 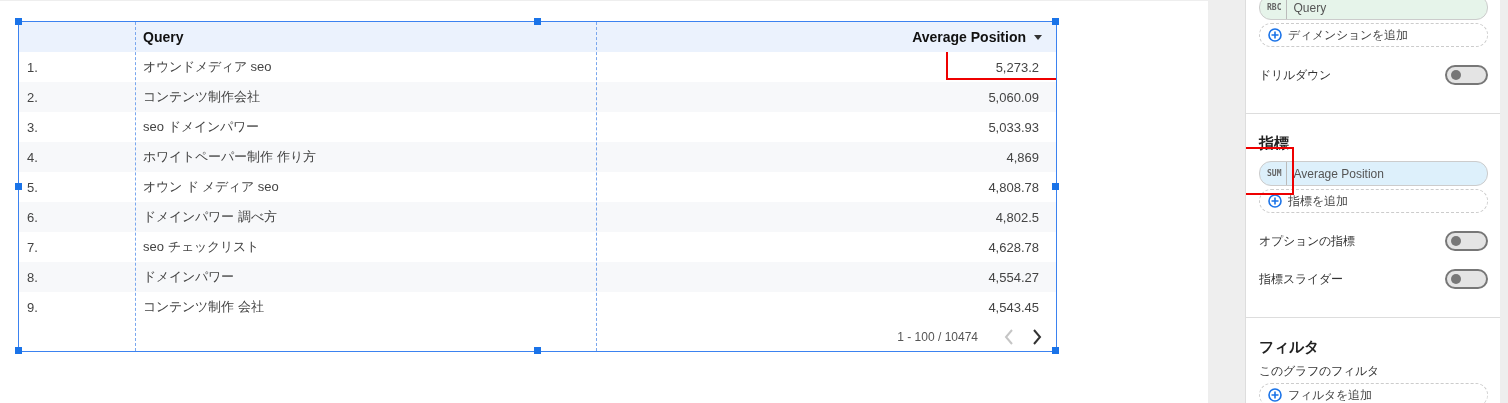 I want to click on sort-caret-icon, so click(x=1038, y=37).